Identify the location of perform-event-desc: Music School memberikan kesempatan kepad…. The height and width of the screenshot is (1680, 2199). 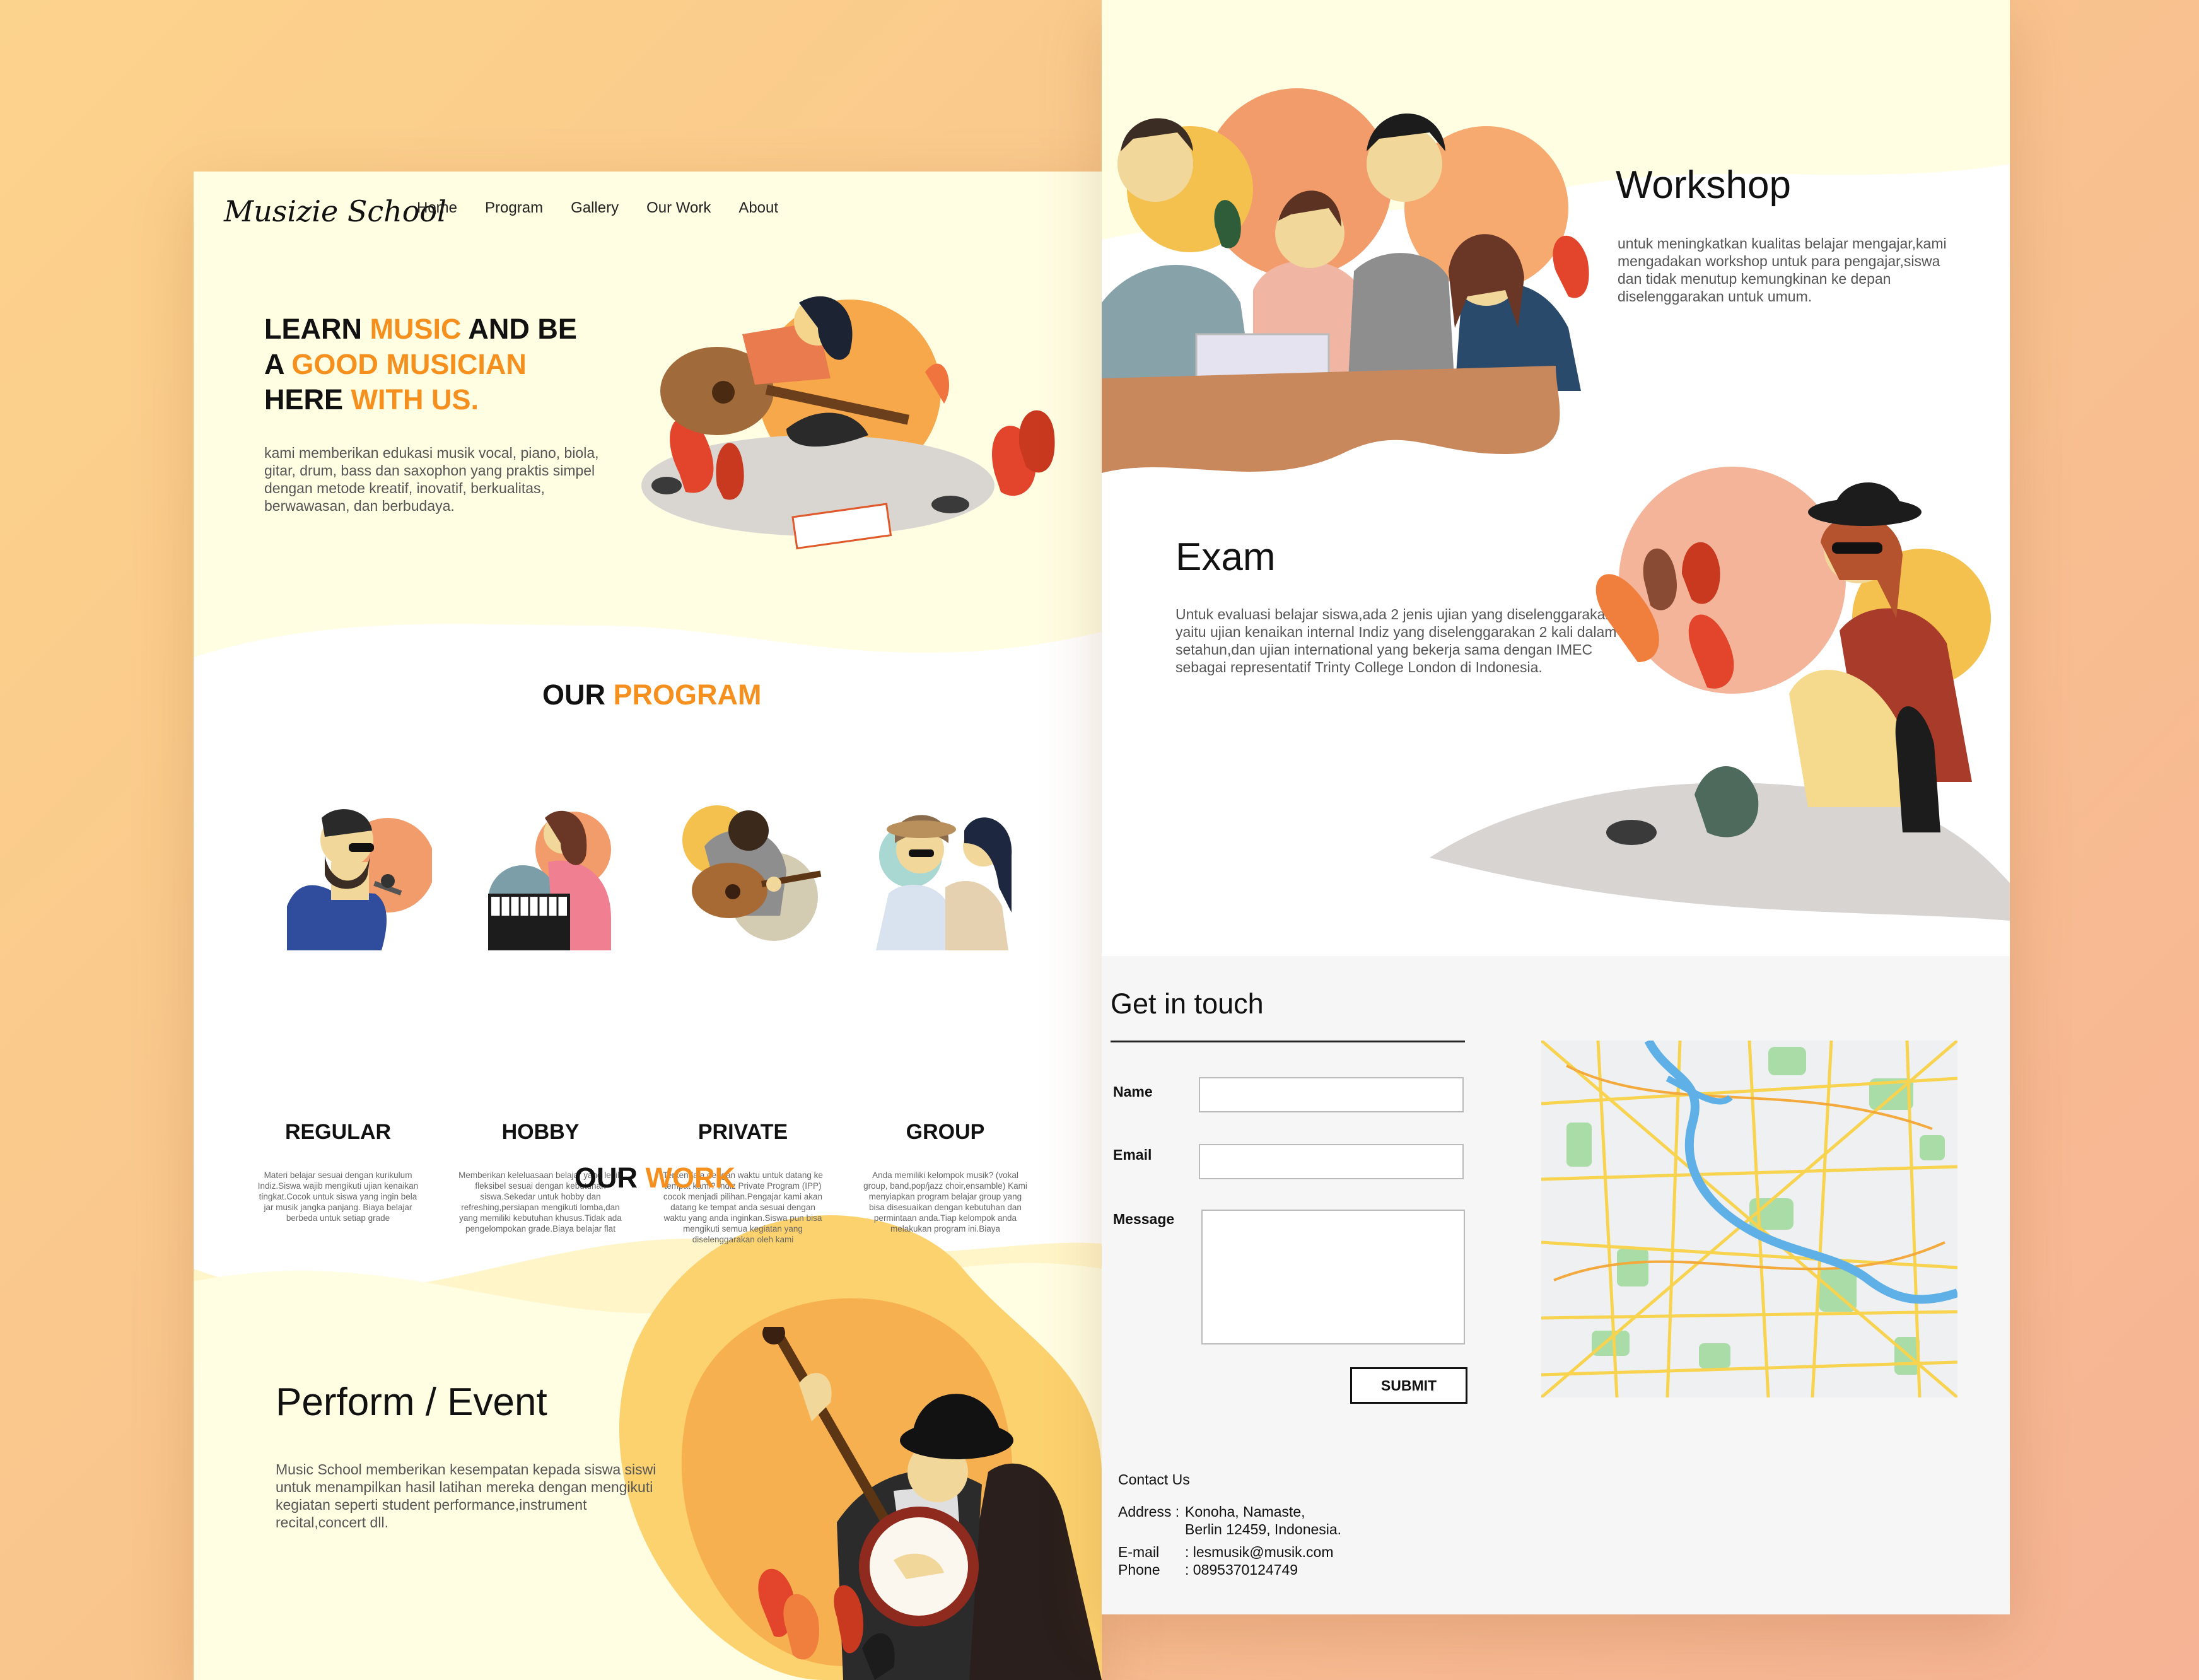
(466, 1496).